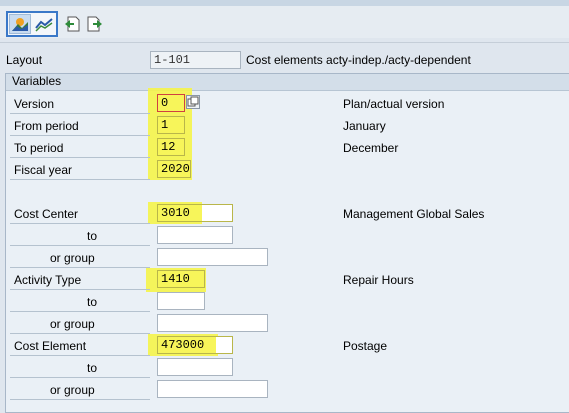 This screenshot has width=569, height=413. I want to click on fiscal-year-label: Fiscal year, so click(43, 170).